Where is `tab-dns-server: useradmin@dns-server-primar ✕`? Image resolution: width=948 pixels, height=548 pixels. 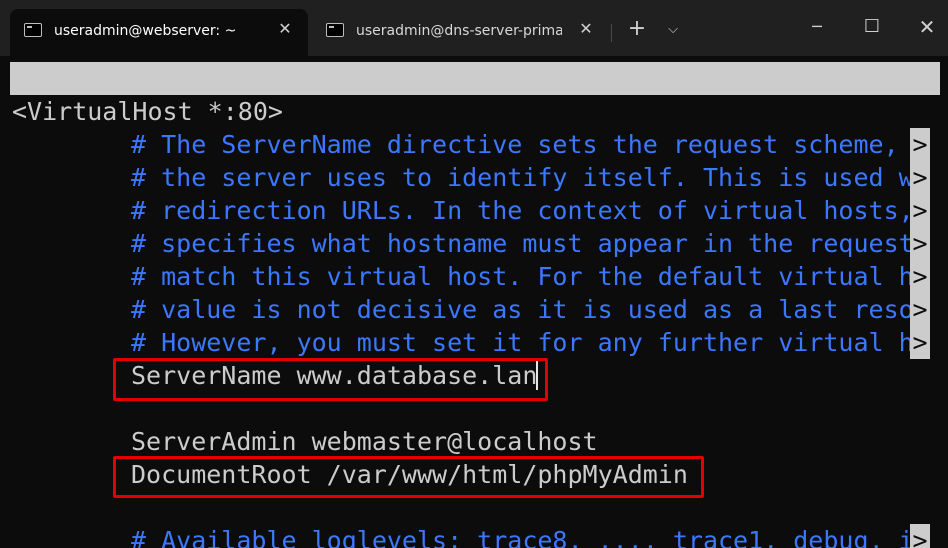 tab-dns-server: useradmin@dns-server-primar ✕ is located at coordinates (460, 32).